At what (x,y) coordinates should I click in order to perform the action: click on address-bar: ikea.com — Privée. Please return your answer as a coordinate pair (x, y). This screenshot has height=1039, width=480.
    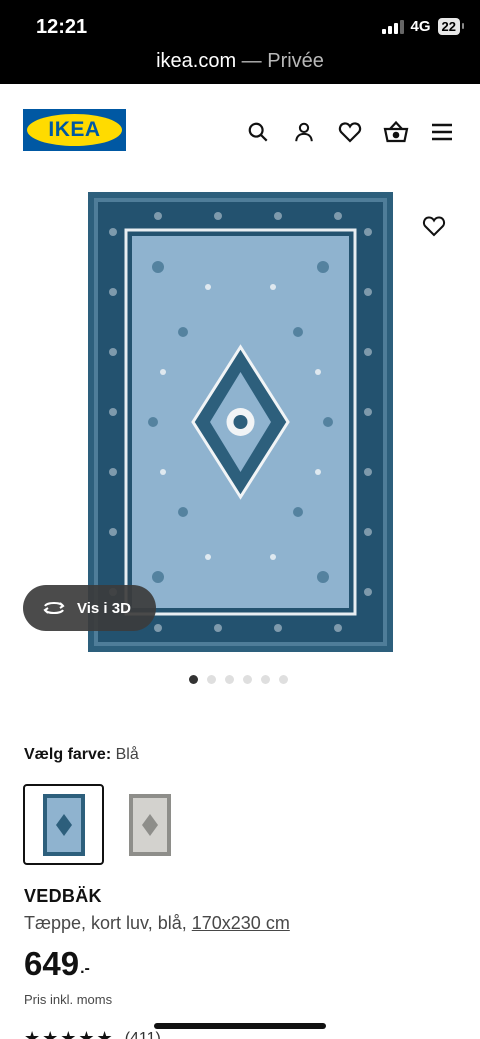
    Looking at the image, I should click on (240, 61).